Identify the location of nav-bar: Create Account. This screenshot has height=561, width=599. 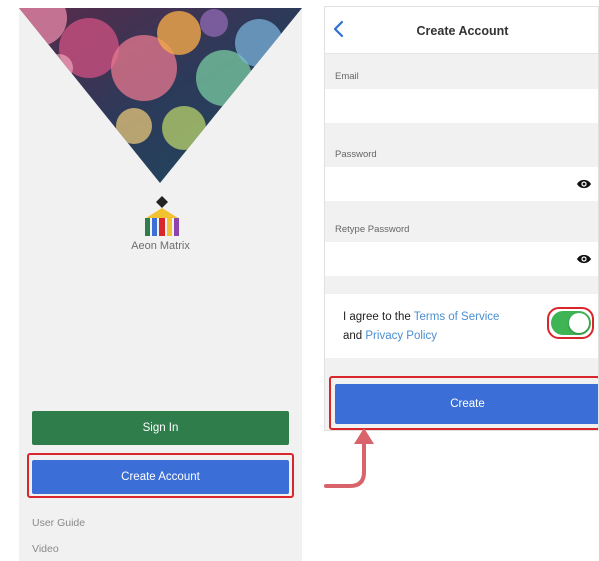
(461, 30).